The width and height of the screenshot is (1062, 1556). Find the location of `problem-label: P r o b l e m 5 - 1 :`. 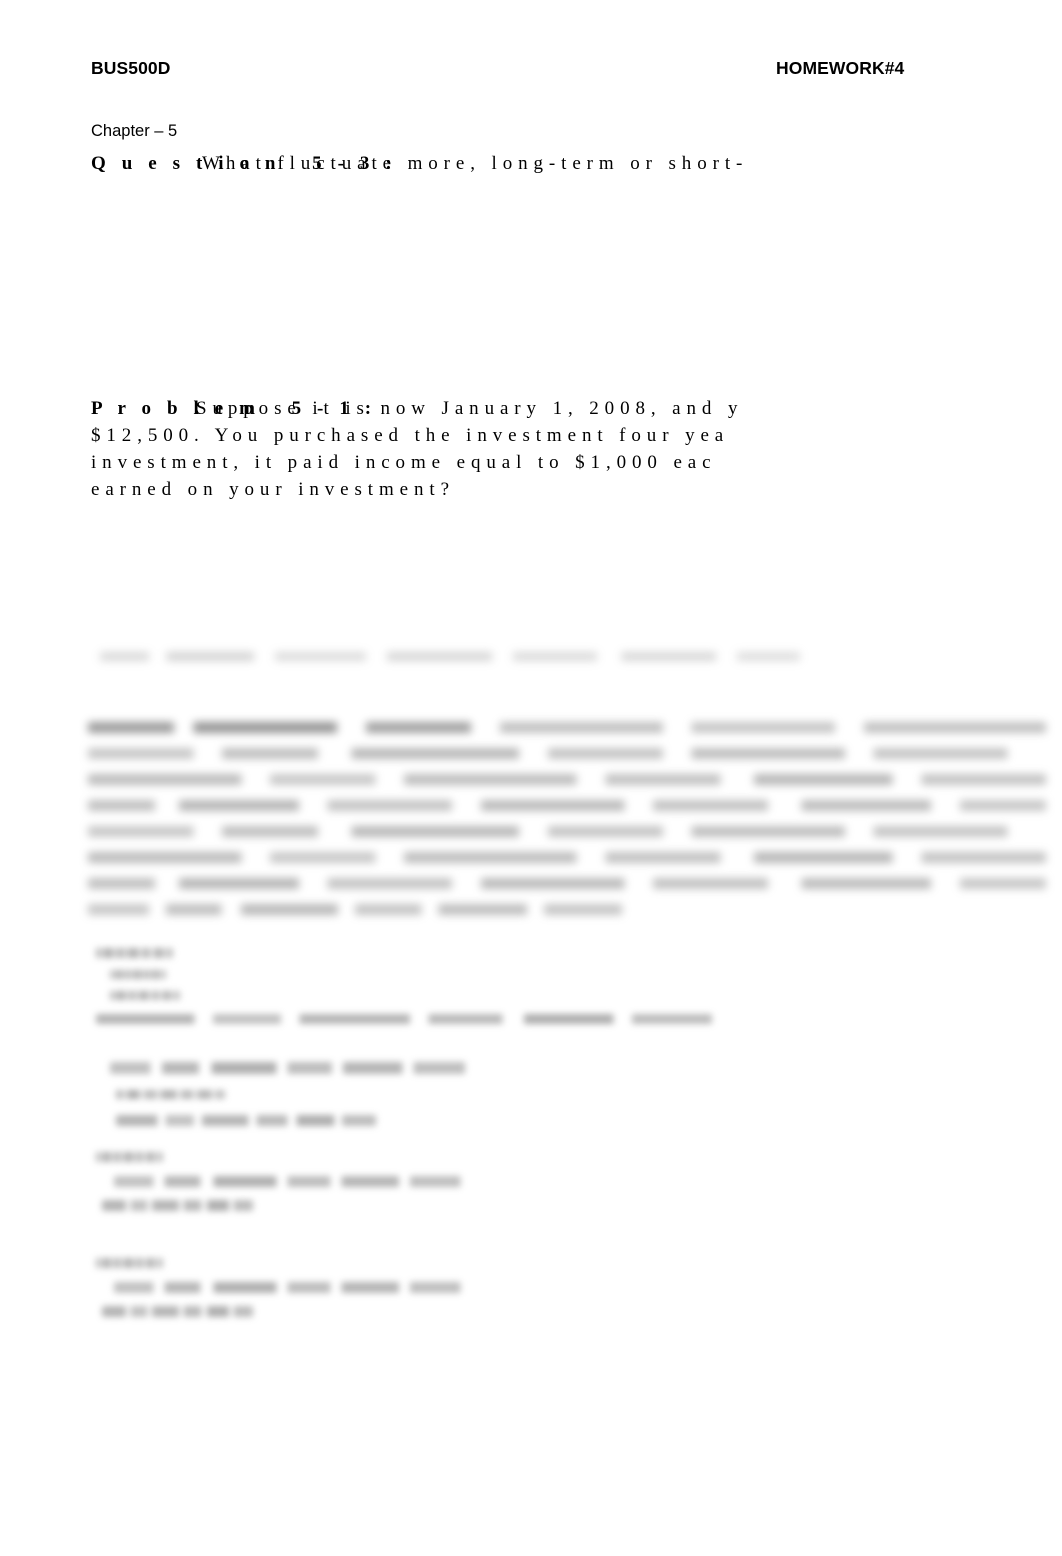

problem-label: P r o b l e m 5 - 1 : is located at coordinates (234, 408).